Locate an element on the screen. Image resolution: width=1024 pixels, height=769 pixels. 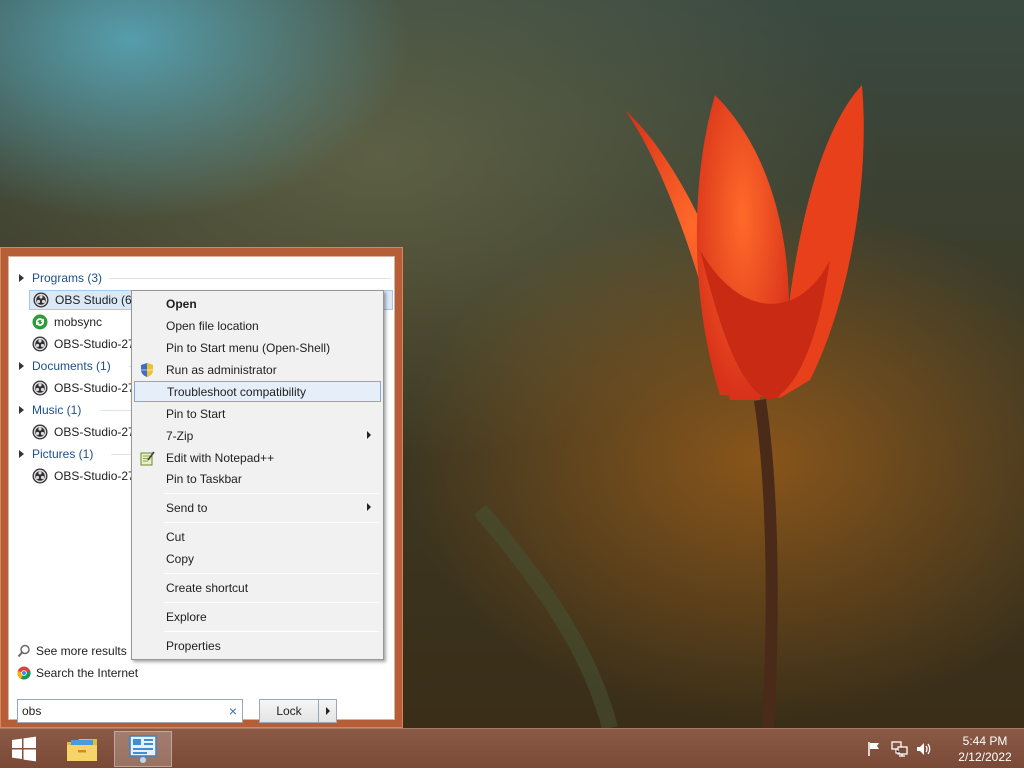
group-documents: Documents (1) is located at coordinates (79, 366).